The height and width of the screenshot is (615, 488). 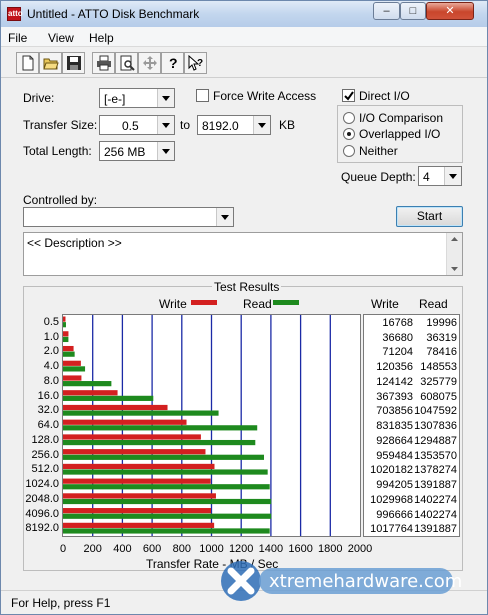 What do you see at coordinates (57, 151) in the screenshot?
I see `total-length-label: Total Length:` at bounding box center [57, 151].